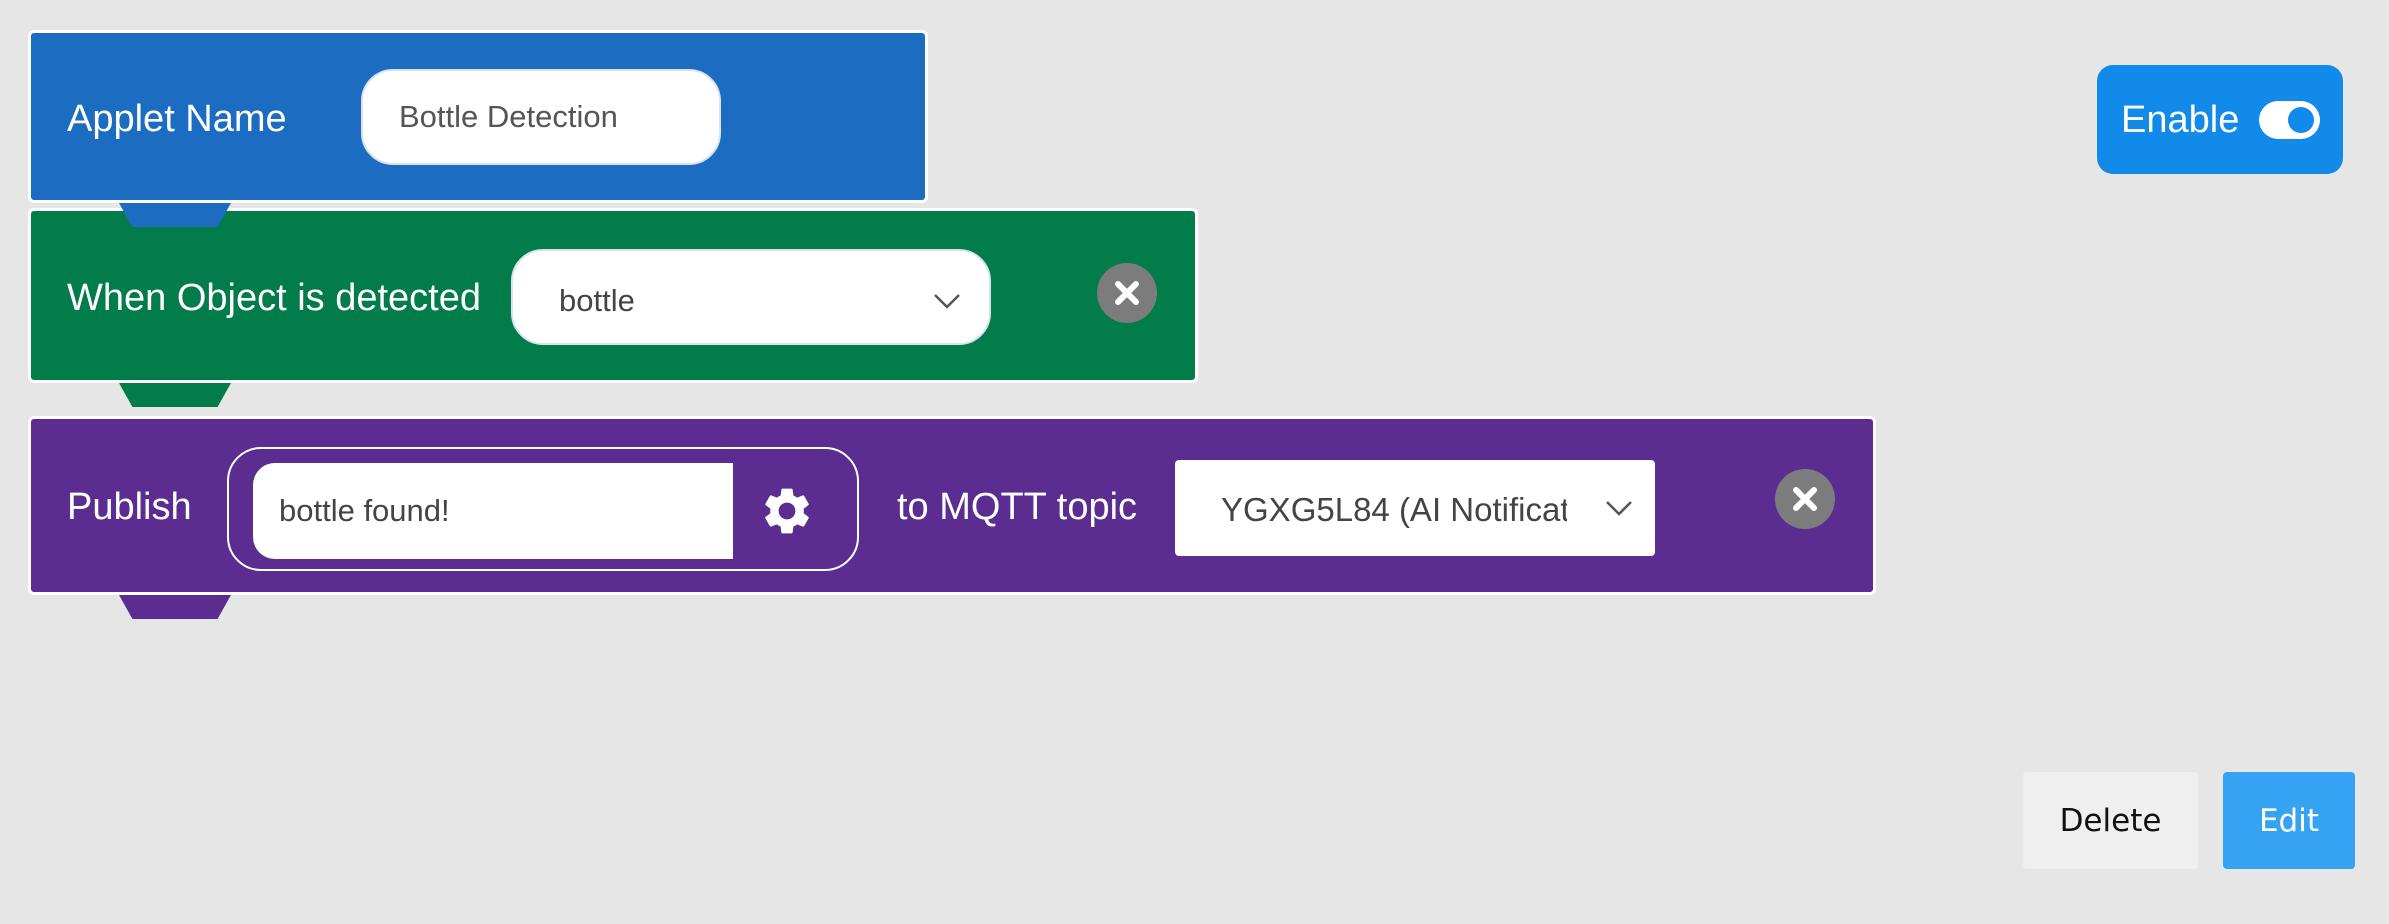  What do you see at coordinates (2110, 820) in the screenshot?
I see `delete-button: Delete` at bounding box center [2110, 820].